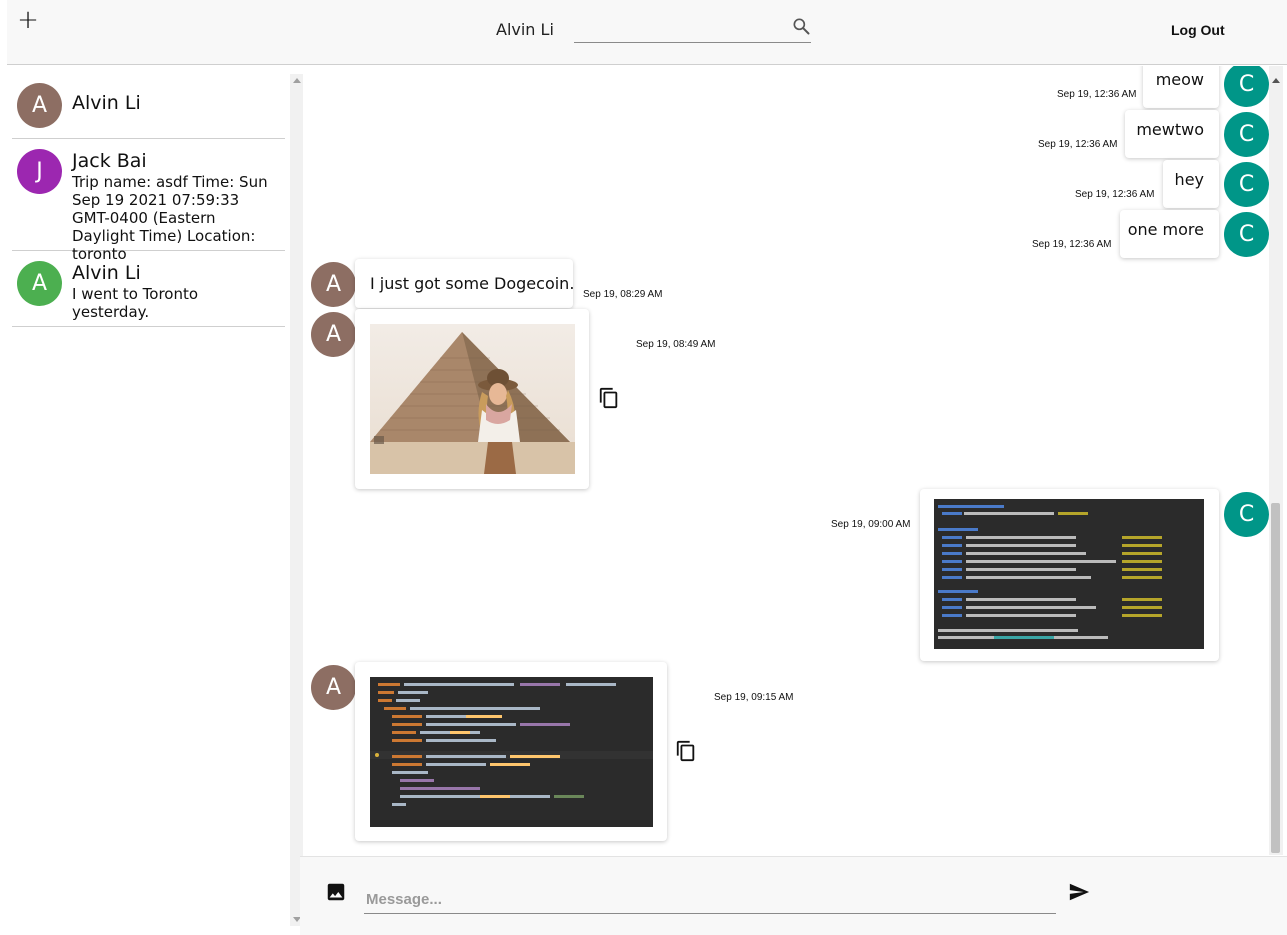 This screenshot has height=935, width=1287. I want to click on conversation-name: Jack Bai, so click(109, 161).